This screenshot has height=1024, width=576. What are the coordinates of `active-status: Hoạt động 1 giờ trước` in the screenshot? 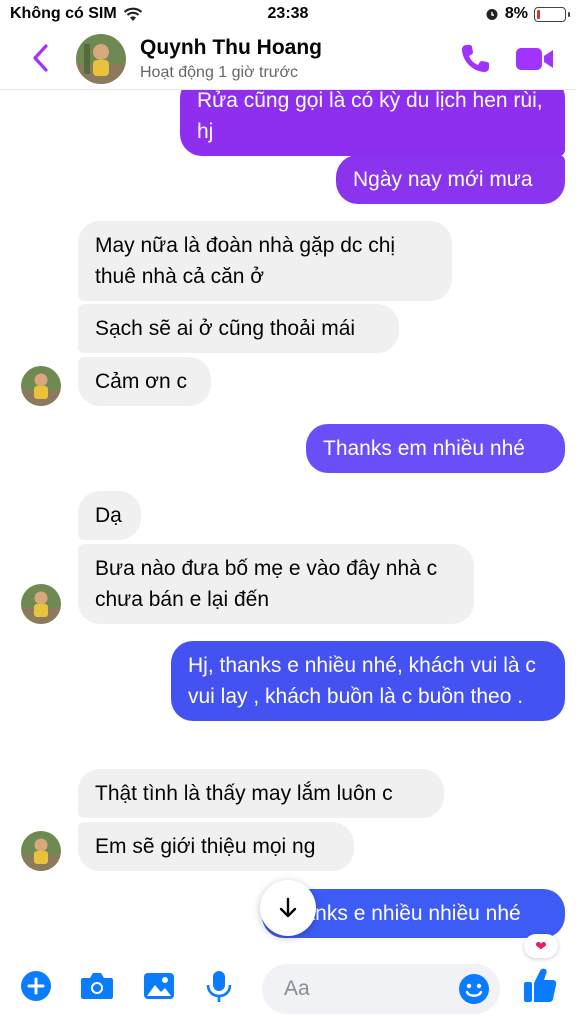 It's located at (219, 72).